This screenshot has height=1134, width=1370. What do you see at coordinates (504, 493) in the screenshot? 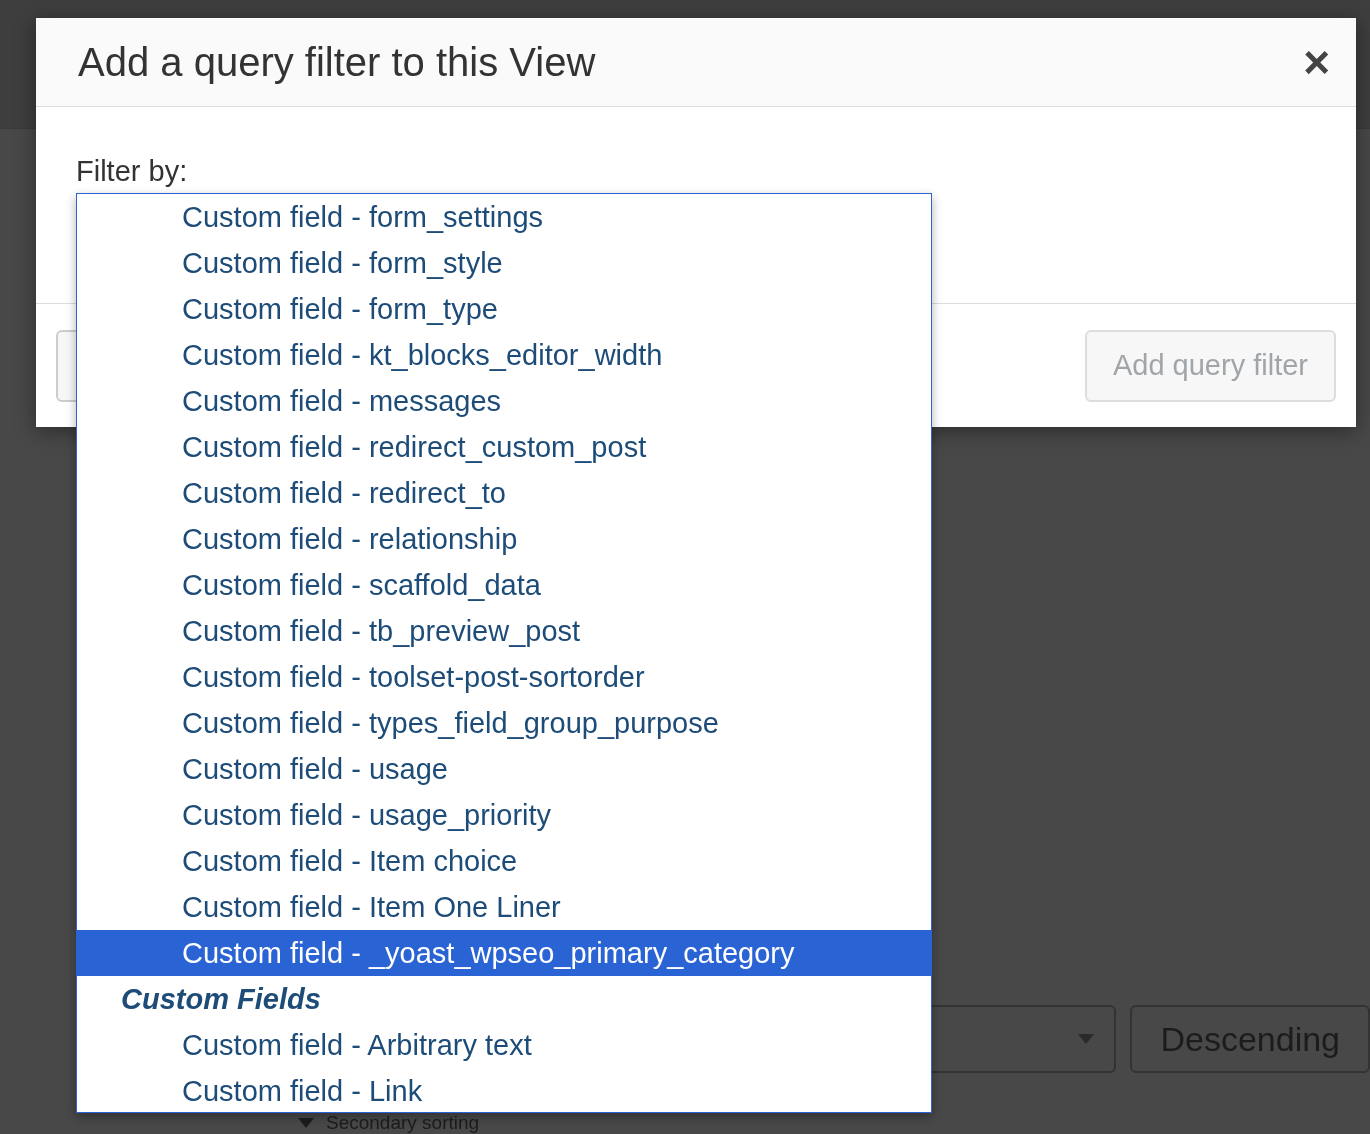
I see `dropdown-option: Custom field - redirect_to` at bounding box center [504, 493].